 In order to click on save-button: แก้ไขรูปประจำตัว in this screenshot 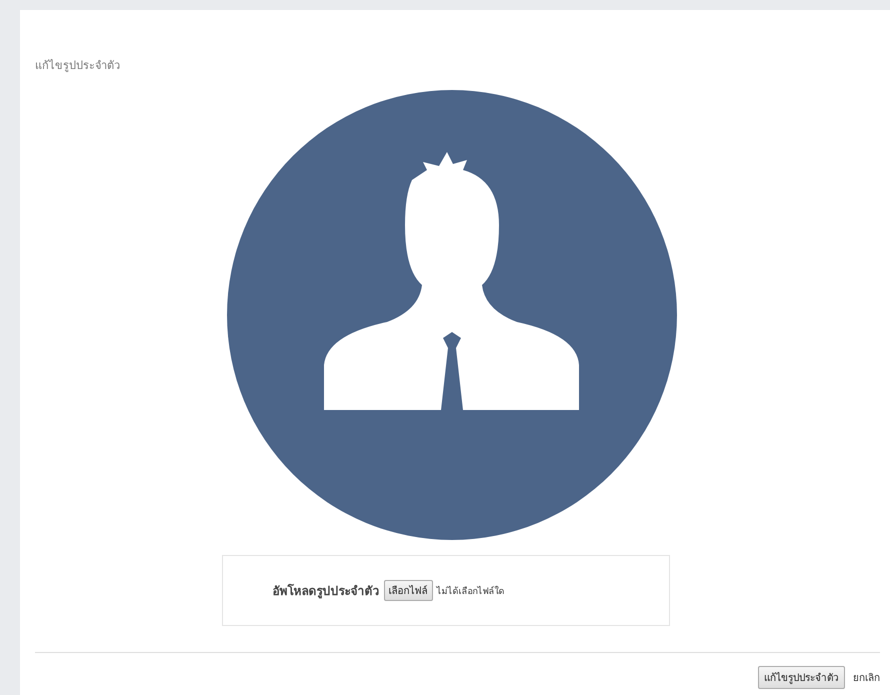, I will do `click(801, 677)`.